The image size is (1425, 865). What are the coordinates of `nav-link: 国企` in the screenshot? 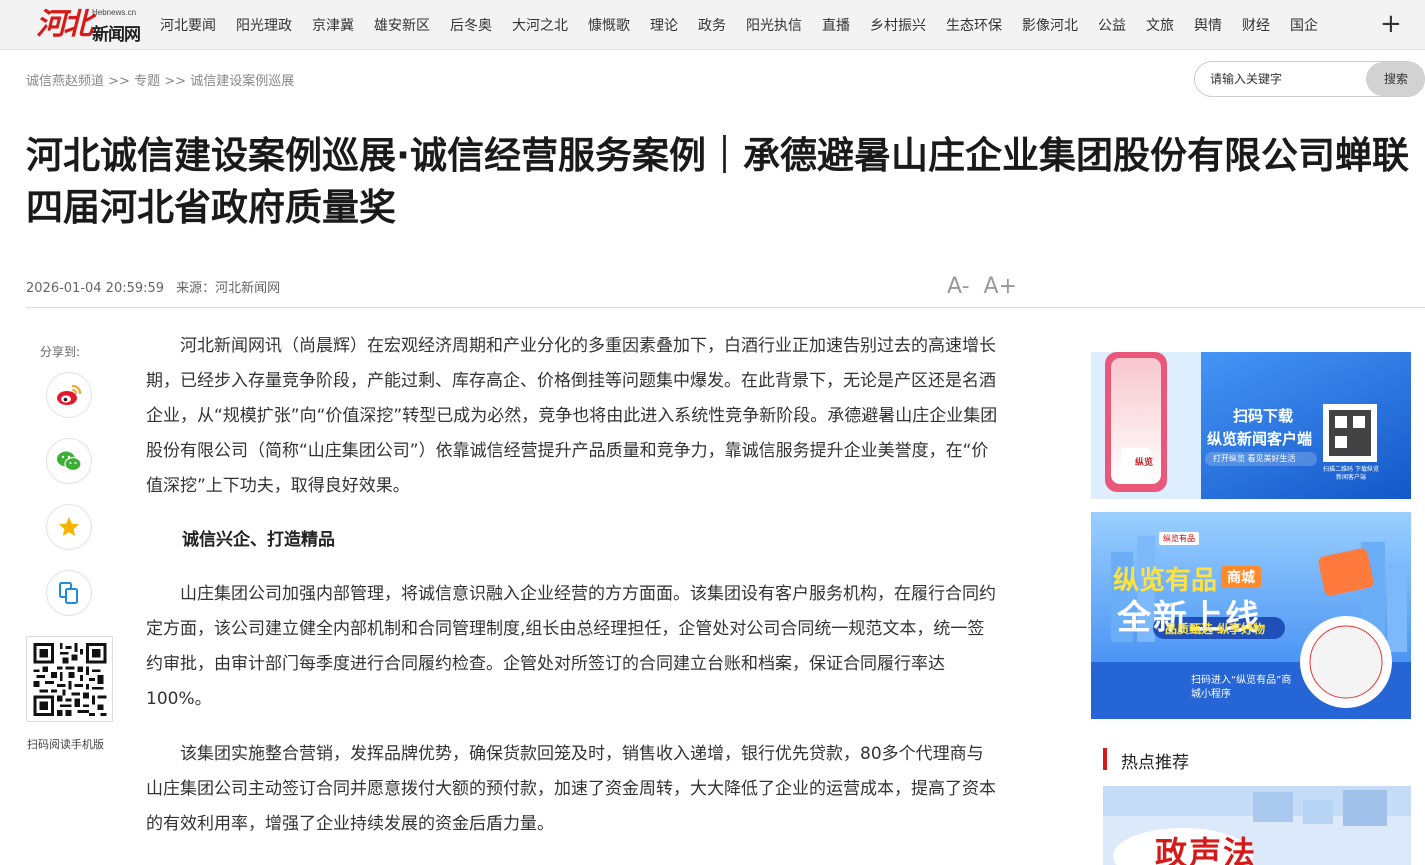 It's located at (1304, 25).